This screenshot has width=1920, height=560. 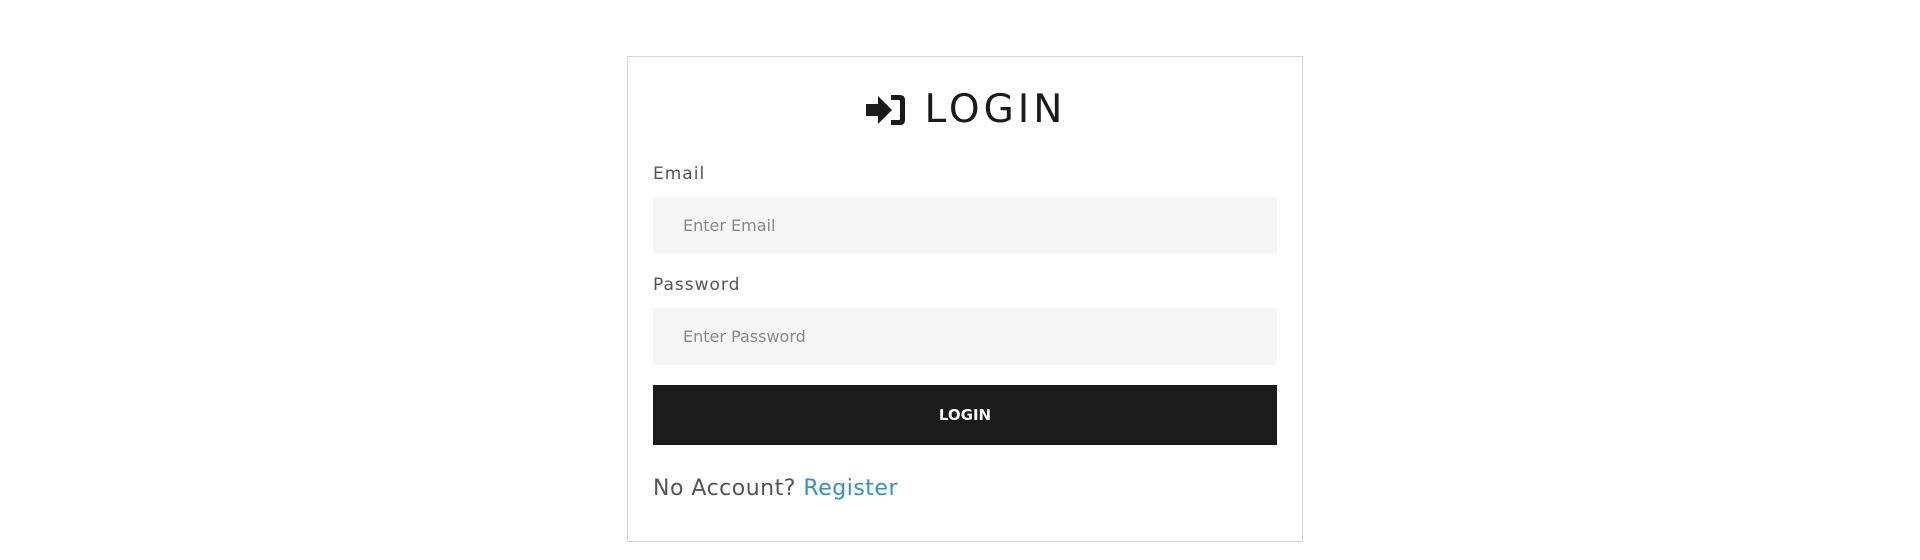 I want to click on password-field, so click(x=965, y=336).